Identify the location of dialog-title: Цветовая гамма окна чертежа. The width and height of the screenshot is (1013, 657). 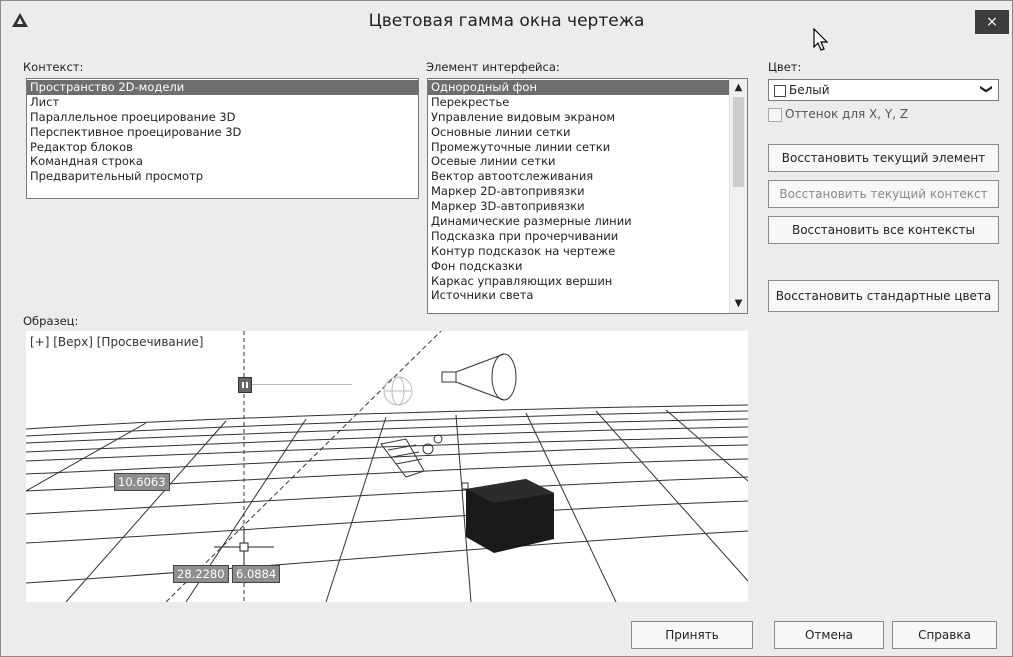
(506, 21).